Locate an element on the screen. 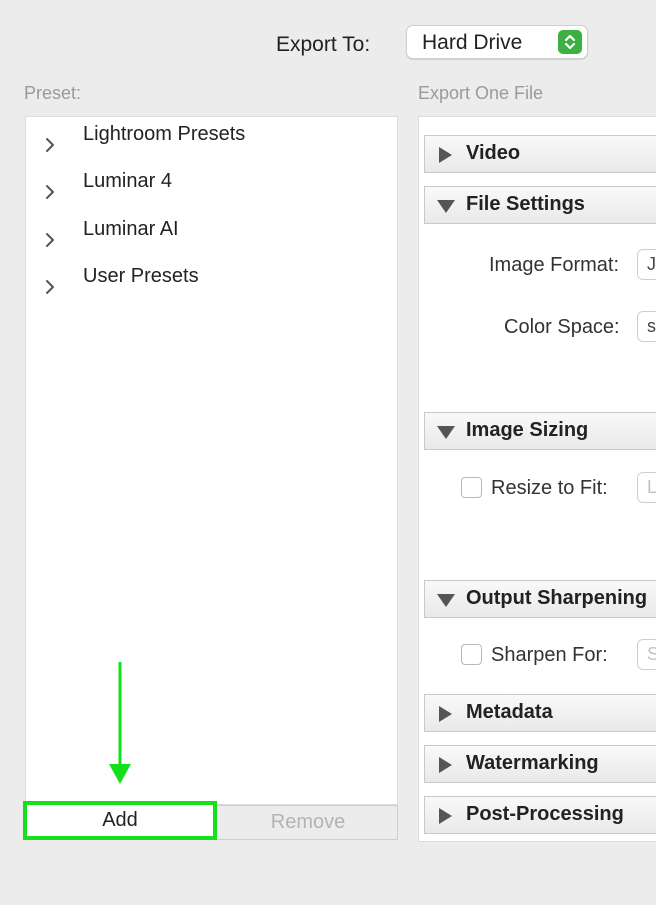  sharpen-for-checkbox is located at coordinates (471, 654).